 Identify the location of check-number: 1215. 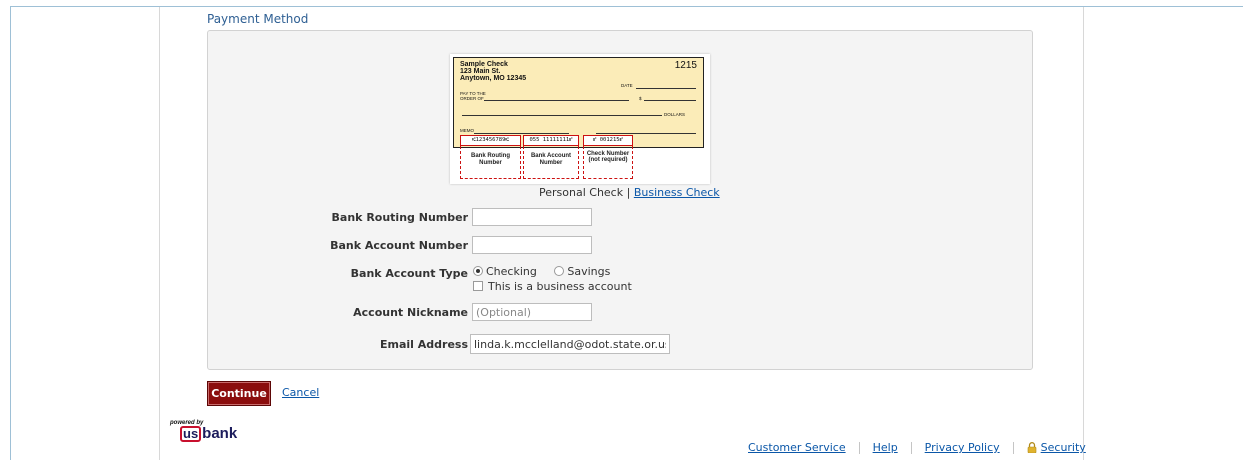
(685, 65).